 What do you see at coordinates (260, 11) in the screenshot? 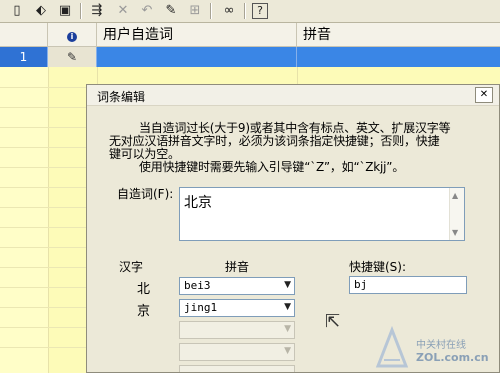
I see `help-icon: ?` at bounding box center [260, 11].